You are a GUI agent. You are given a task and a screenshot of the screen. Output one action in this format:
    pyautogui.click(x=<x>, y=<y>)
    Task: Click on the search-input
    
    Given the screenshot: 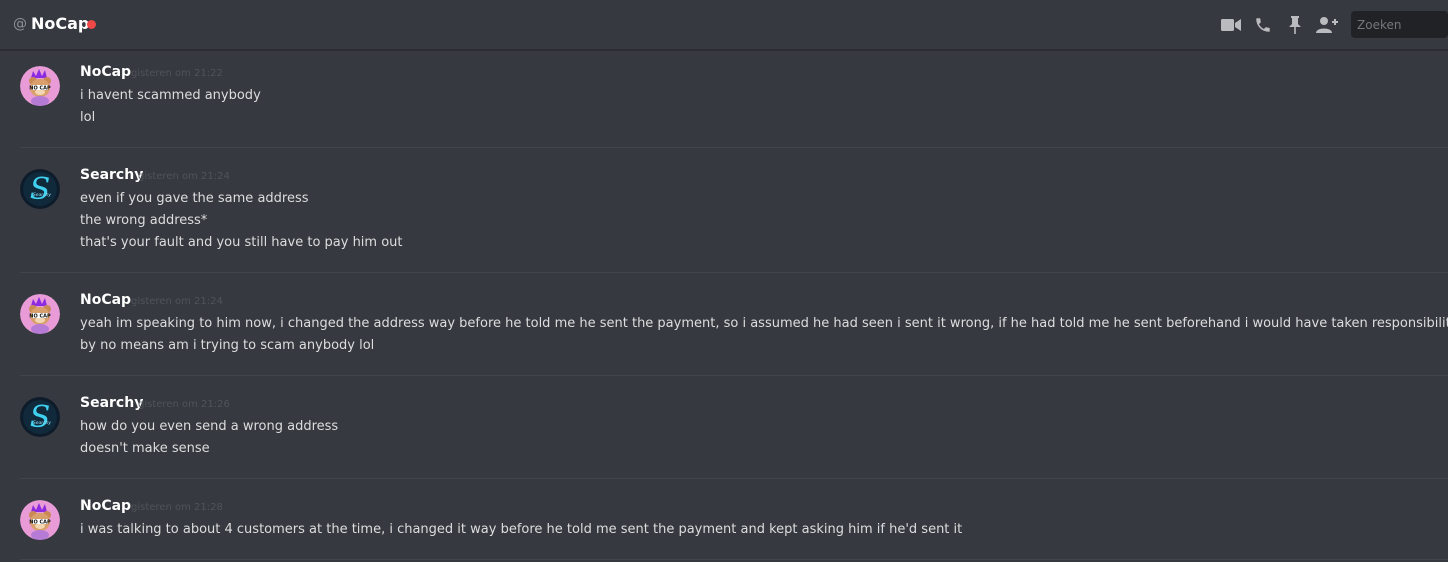 What is the action you would take?
    pyautogui.click(x=1399, y=24)
    